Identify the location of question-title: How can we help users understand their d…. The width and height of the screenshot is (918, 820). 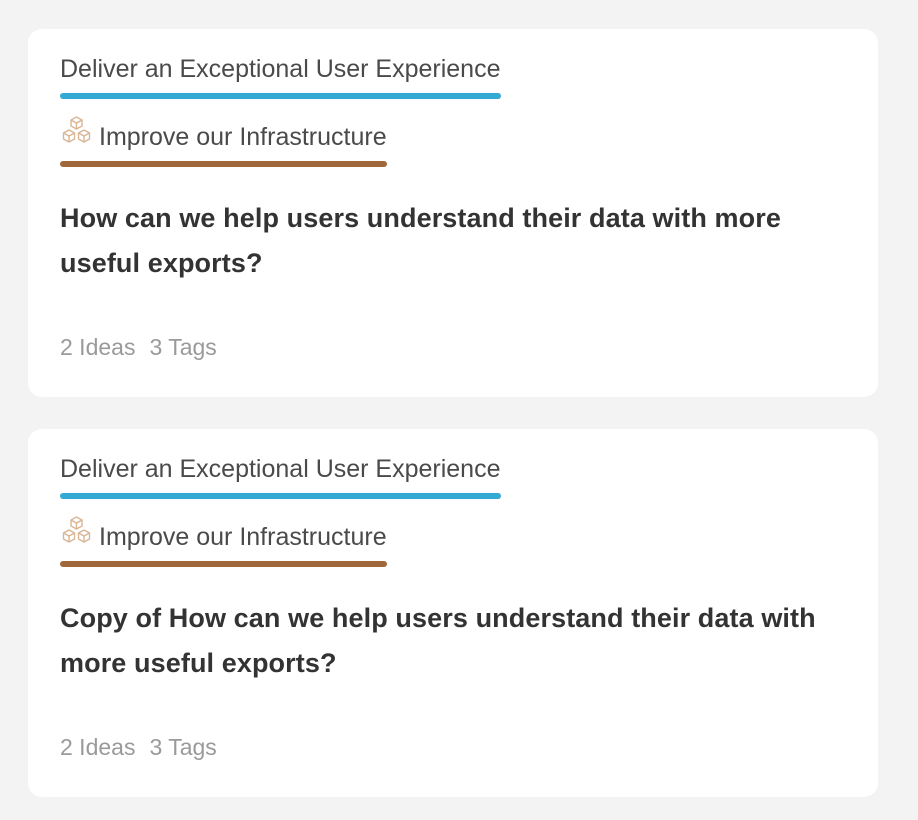
(455, 241).